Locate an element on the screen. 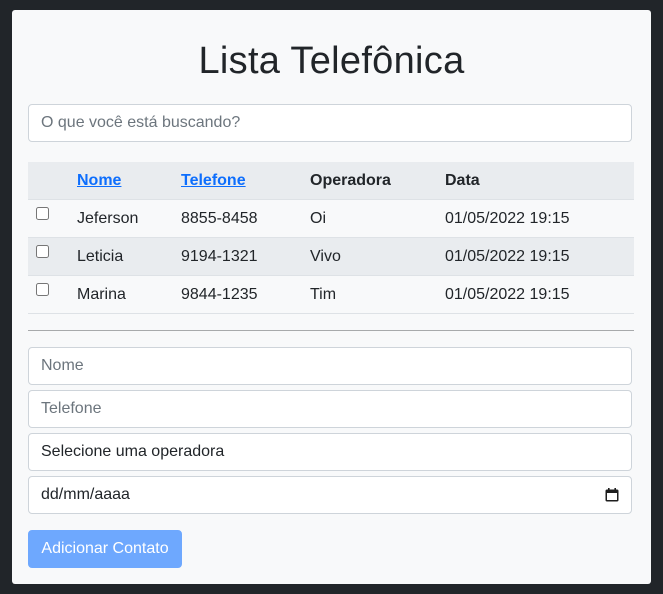 Image resolution: width=663 pixels, height=594 pixels. cell-operadora: Vivo is located at coordinates (377, 256).